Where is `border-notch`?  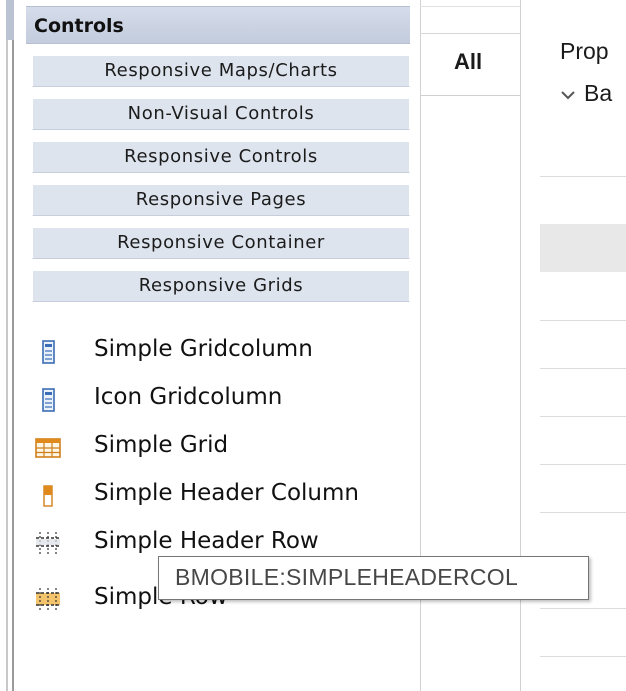 border-notch is located at coordinates (10, 20).